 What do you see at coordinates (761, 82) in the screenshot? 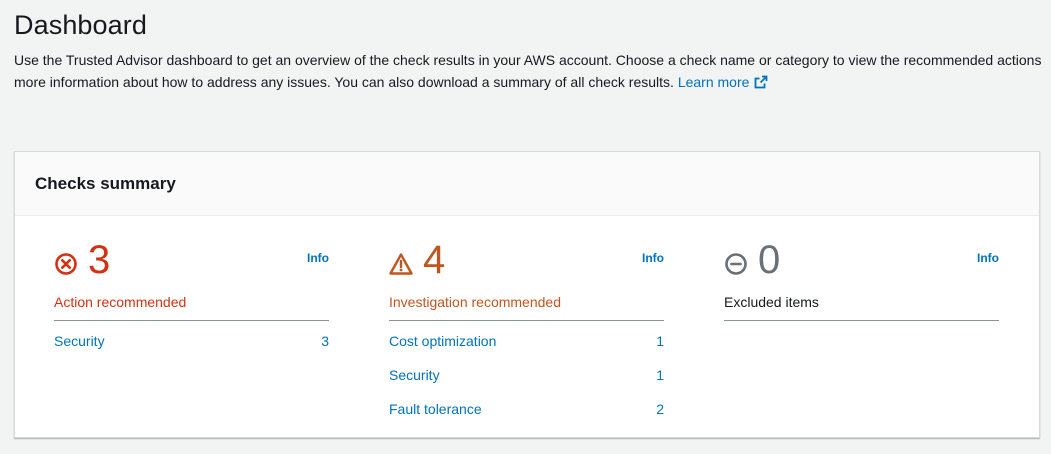
I see `external-link-icon` at bounding box center [761, 82].